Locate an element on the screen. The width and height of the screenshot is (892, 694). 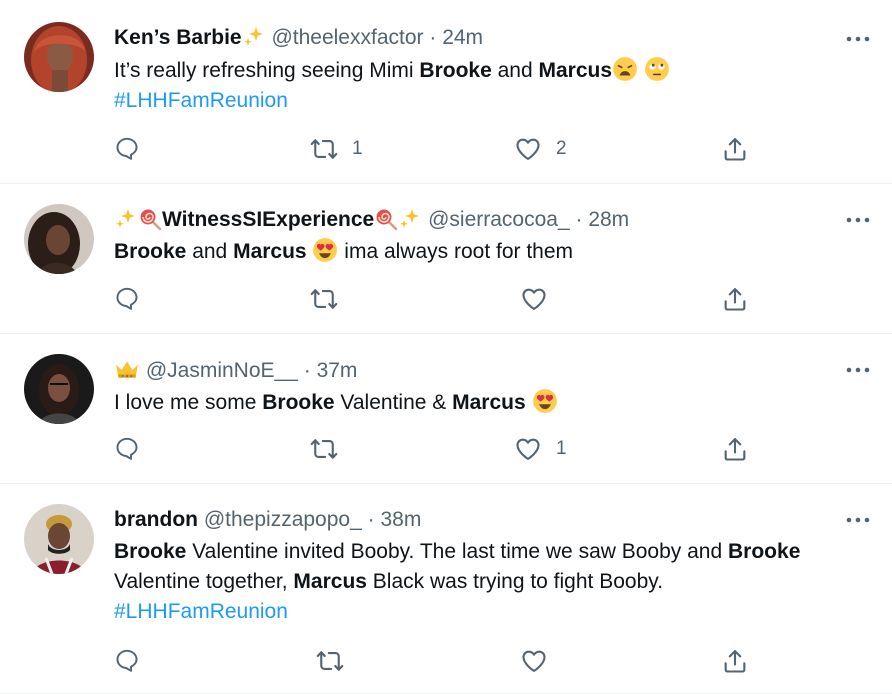
timestamp: 28m is located at coordinates (608, 219).